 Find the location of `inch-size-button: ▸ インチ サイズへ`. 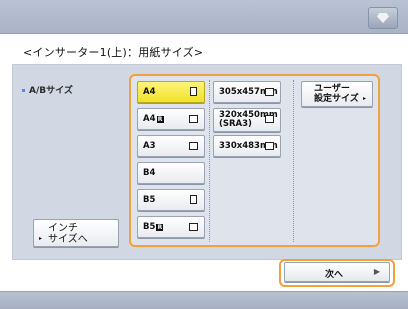

inch-size-button: ▸ インチ サイズへ is located at coordinates (76, 233).